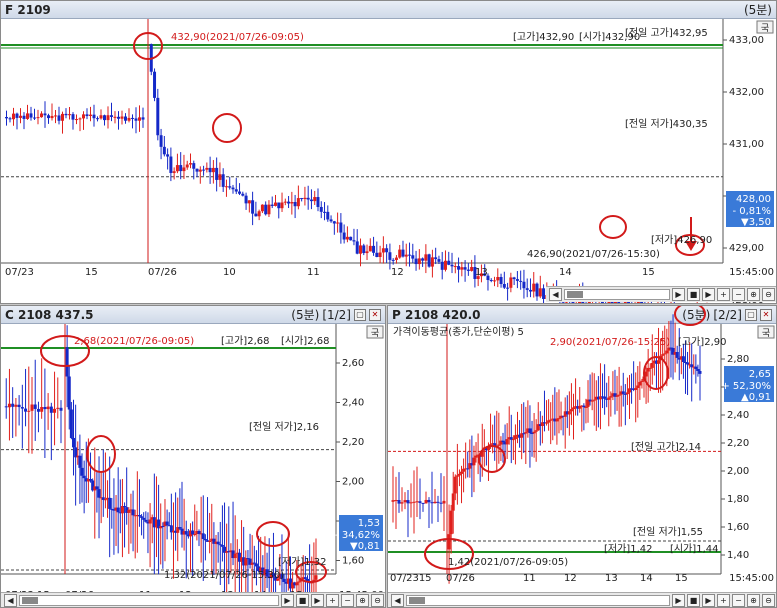 The height and width of the screenshot is (608, 777). Describe the element at coordinates (353, 442) in the screenshot. I see `y-tick-label: 2,20` at that location.